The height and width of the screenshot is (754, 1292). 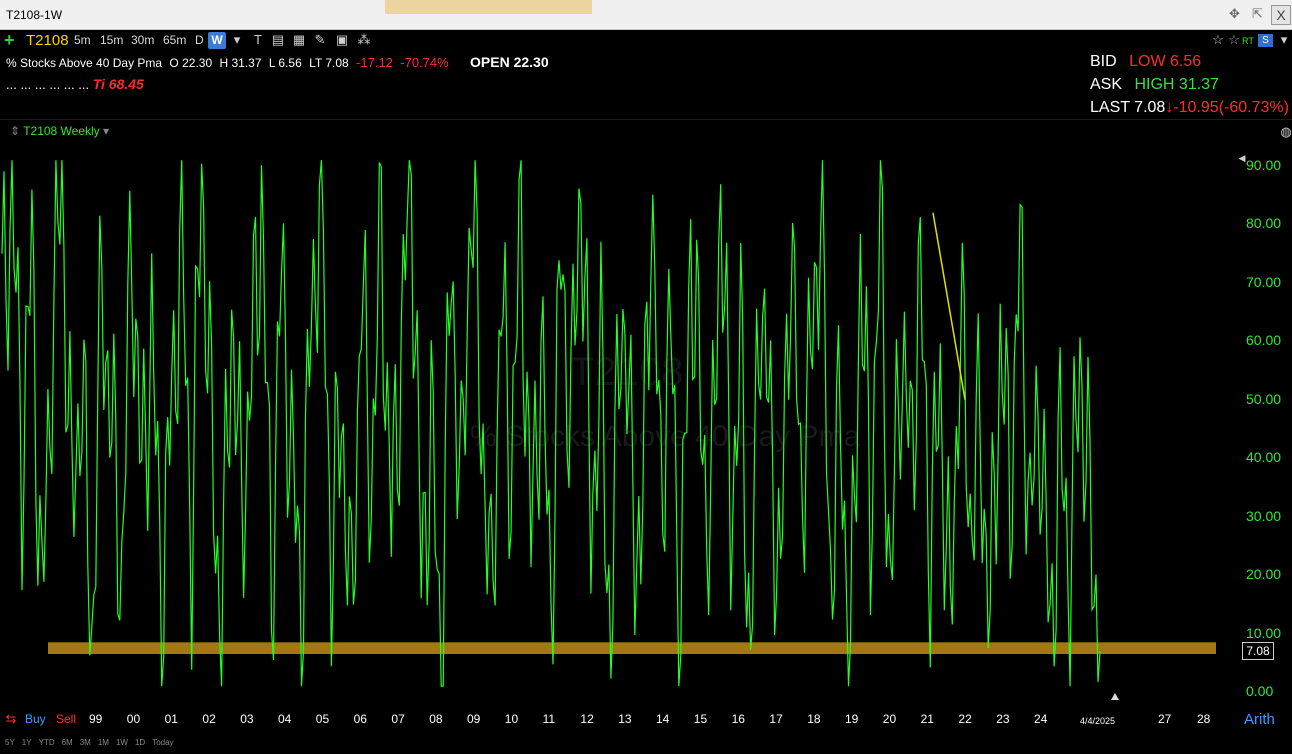 What do you see at coordinates (67, 742) in the screenshot?
I see `range-button: 6M` at bounding box center [67, 742].